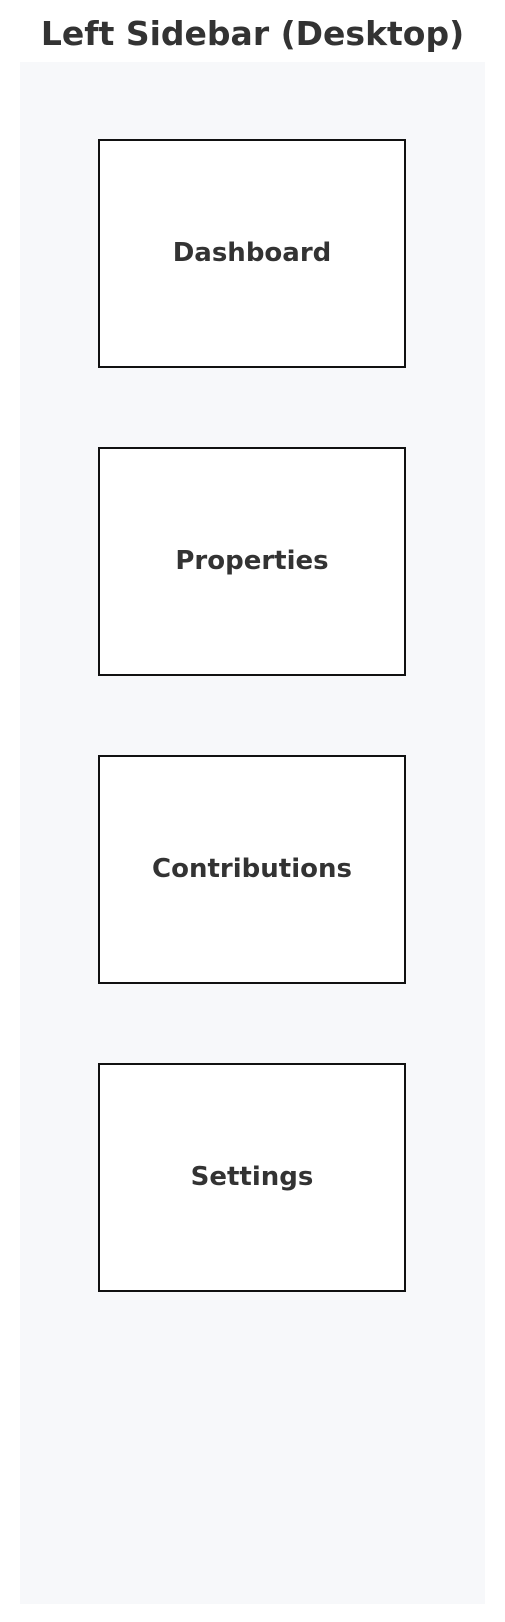  I want to click on sidebar-item-settings: Settings, so click(252, 1177).